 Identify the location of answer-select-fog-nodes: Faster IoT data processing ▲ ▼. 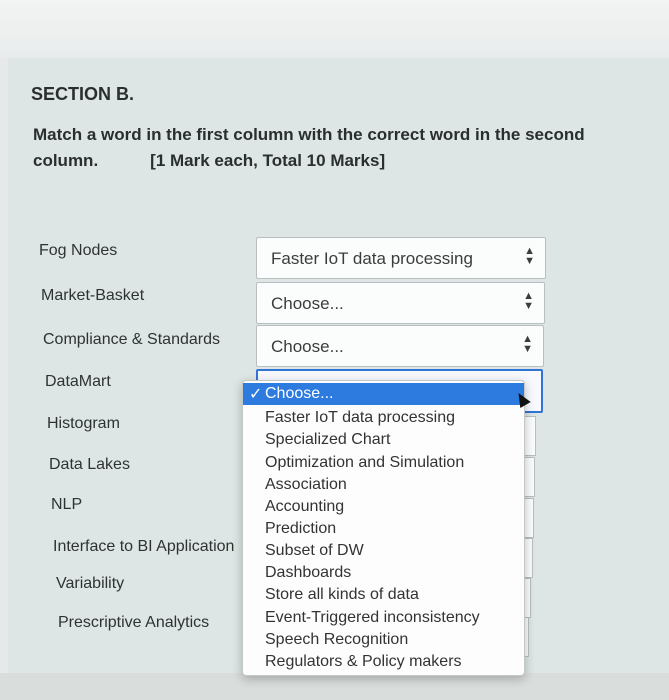
(401, 258).